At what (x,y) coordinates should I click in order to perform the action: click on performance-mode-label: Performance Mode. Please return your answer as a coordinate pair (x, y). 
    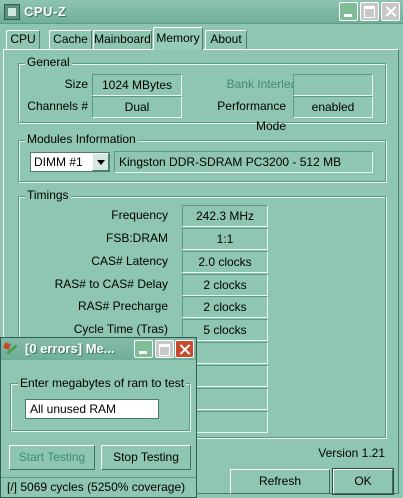
    Looking at the image, I should click on (251, 116).